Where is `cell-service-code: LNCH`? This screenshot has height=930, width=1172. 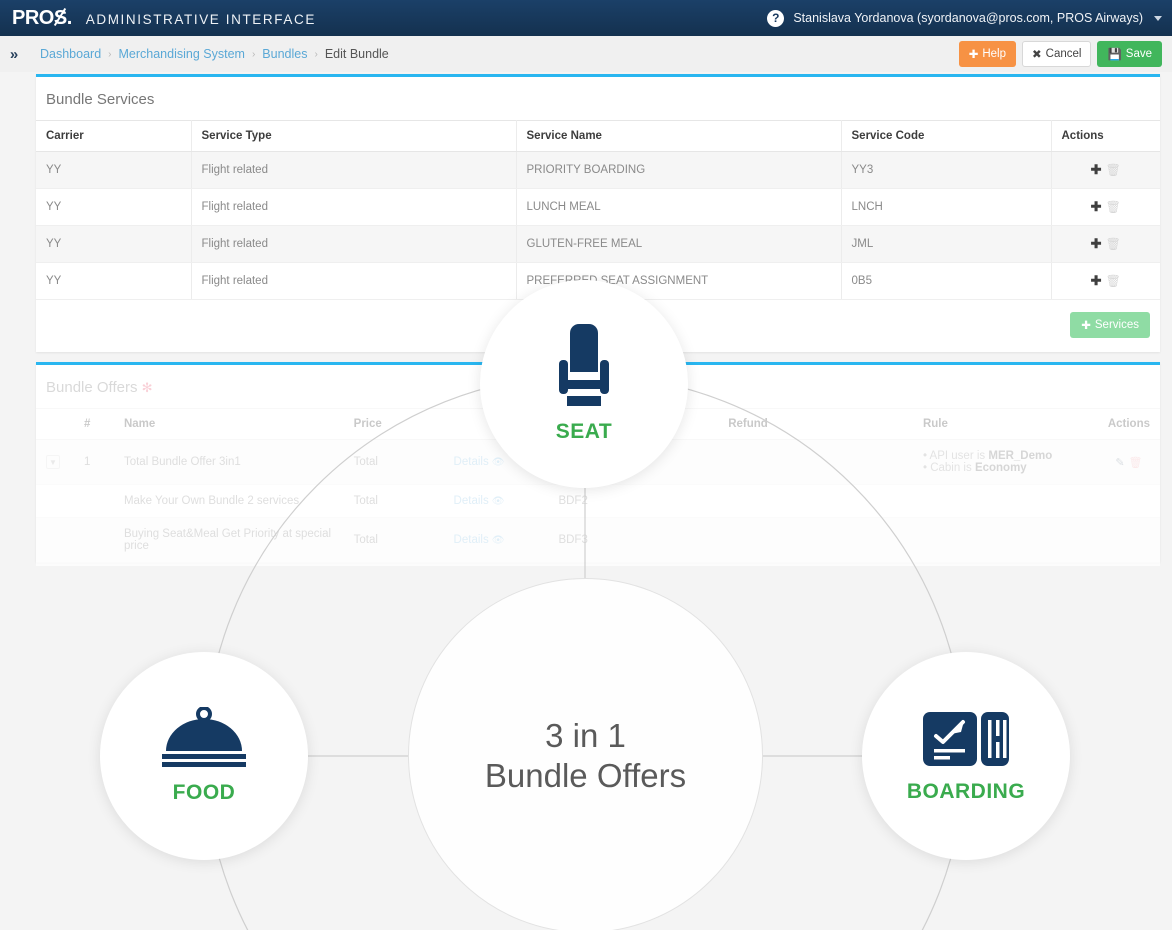 cell-service-code: LNCH is located at coordinates (946, 207).